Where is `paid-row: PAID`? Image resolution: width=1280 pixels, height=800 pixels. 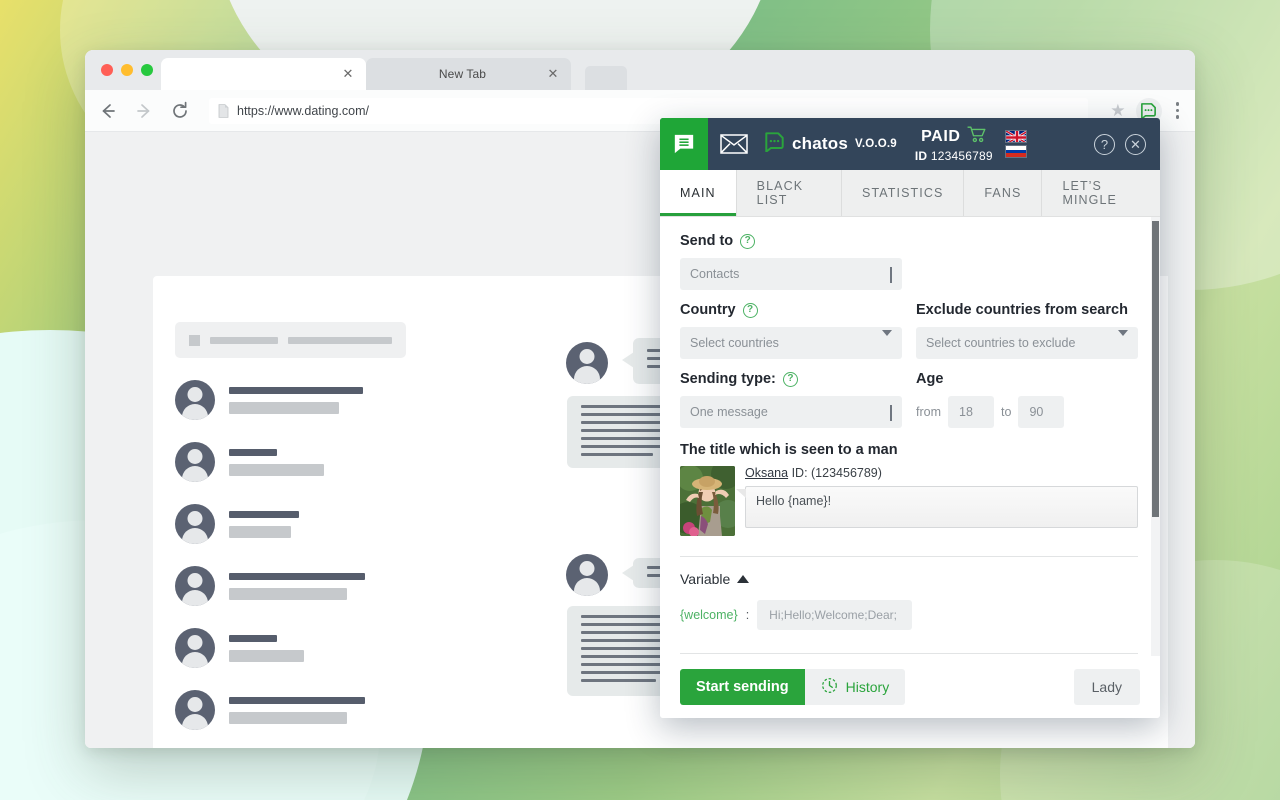
paid-row: PAID is located at coordinates (954, 136).